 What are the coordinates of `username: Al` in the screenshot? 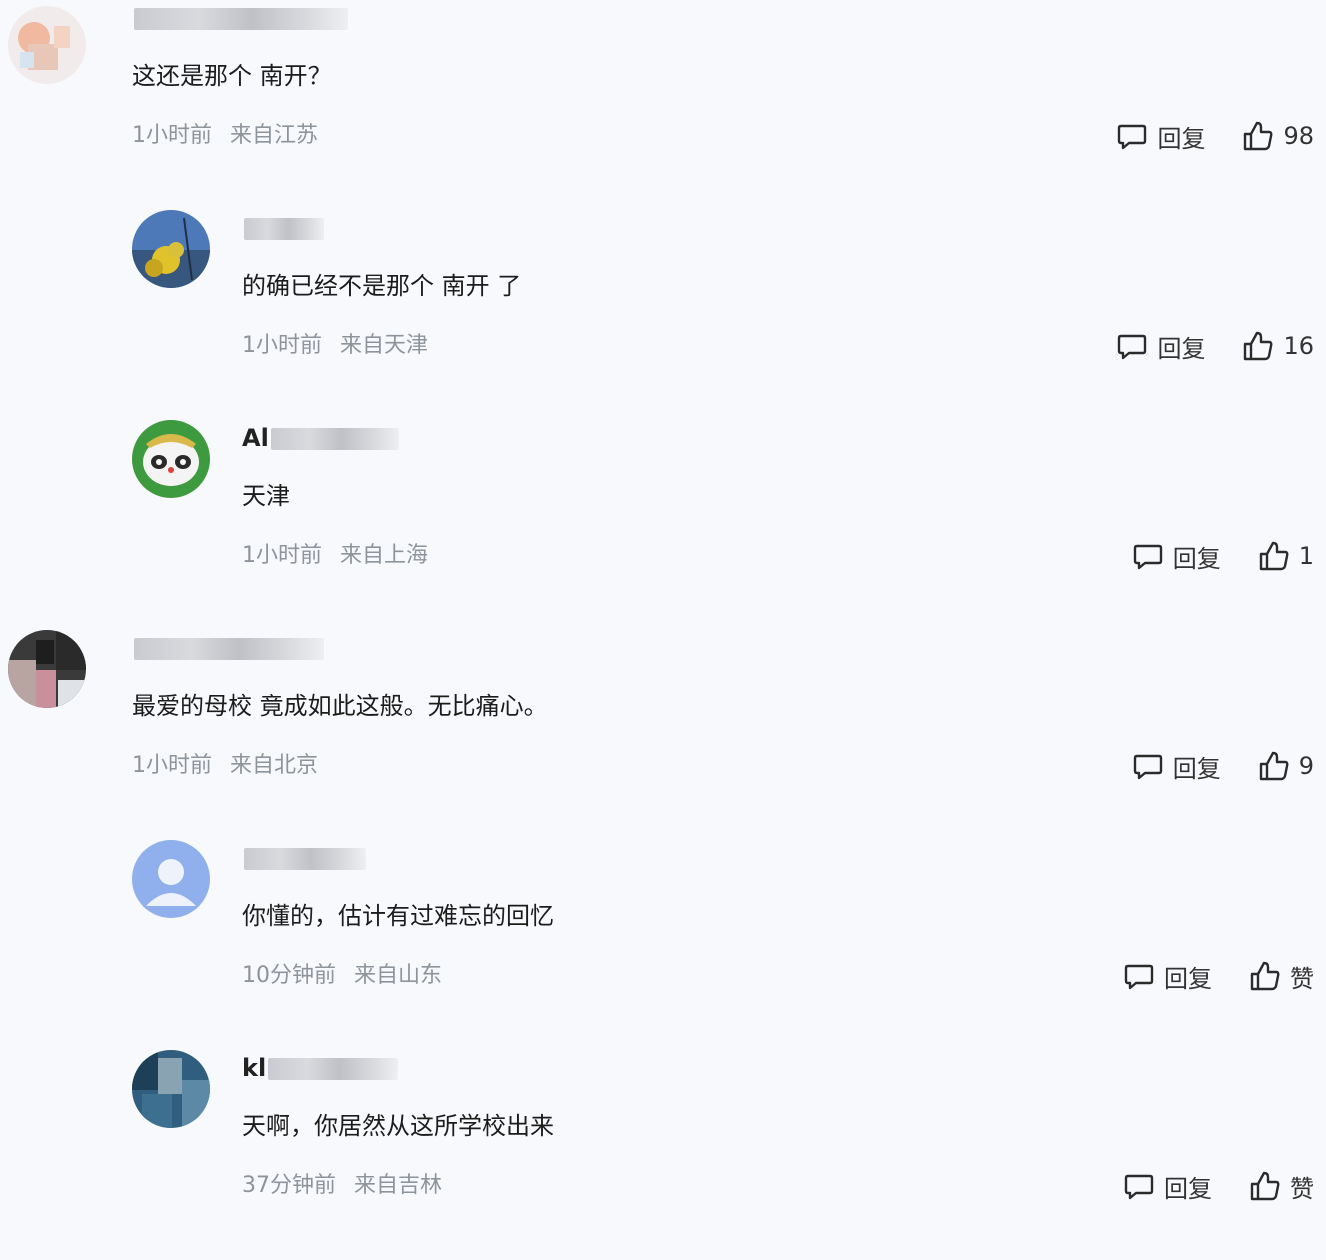 It's located at (320, 438).